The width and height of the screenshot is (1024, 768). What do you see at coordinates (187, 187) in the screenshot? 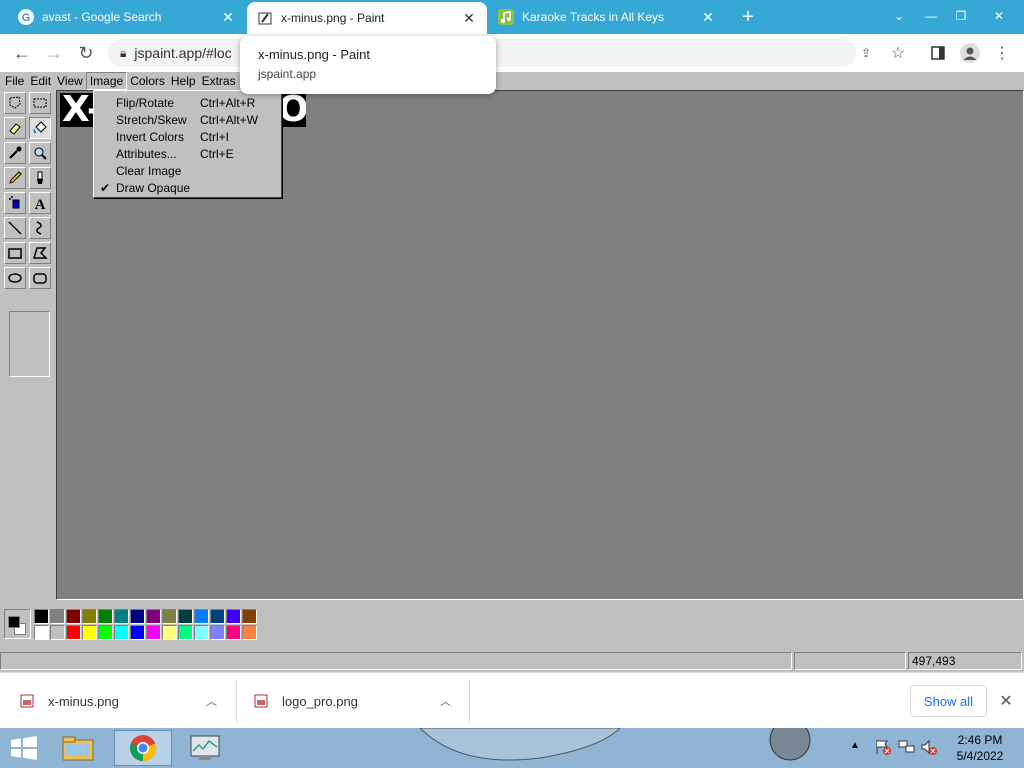
I see `menu-item: ✔ Draw Opaque` at bounding box center [187, 187].